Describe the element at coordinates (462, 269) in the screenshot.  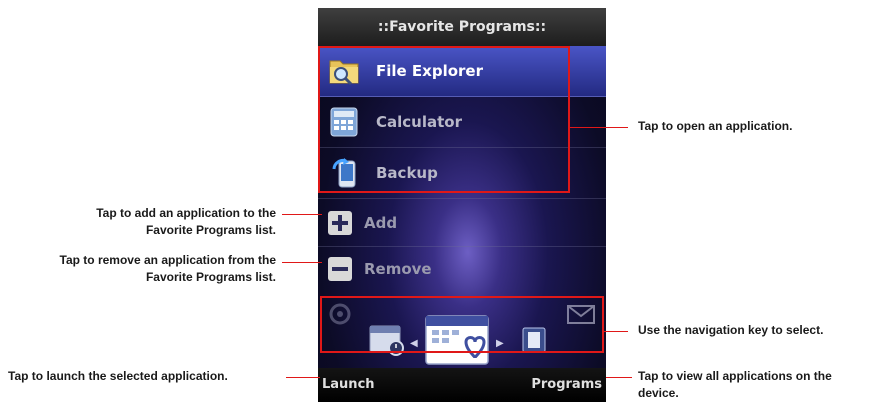
I see `remove-button: Remove` at that location.